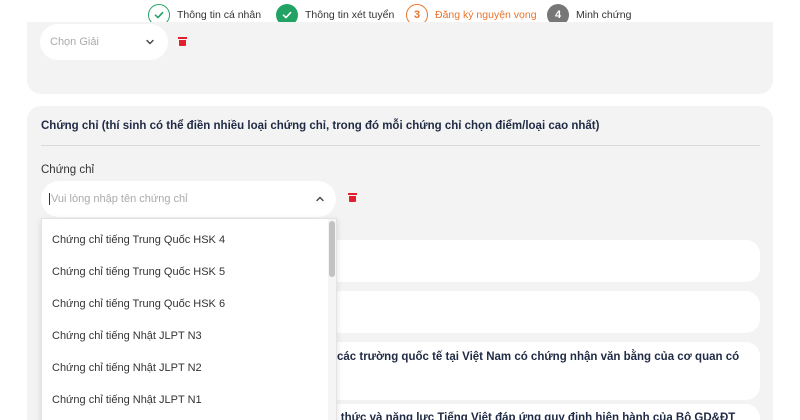  What do you see at coordinates (169, 199) in the screenshot?
I see `certificate-search-input` at bounding box center [169, 199].